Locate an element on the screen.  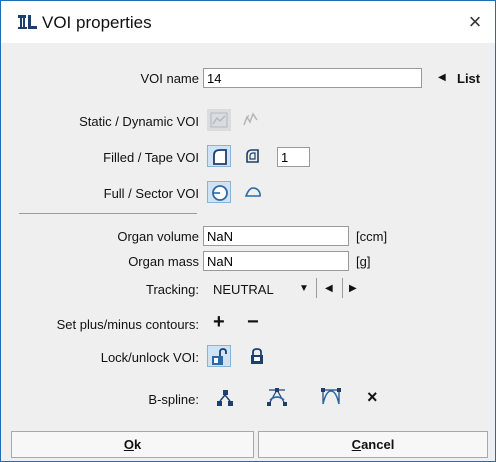
unlock-icon is located at coordinates (219, 356).